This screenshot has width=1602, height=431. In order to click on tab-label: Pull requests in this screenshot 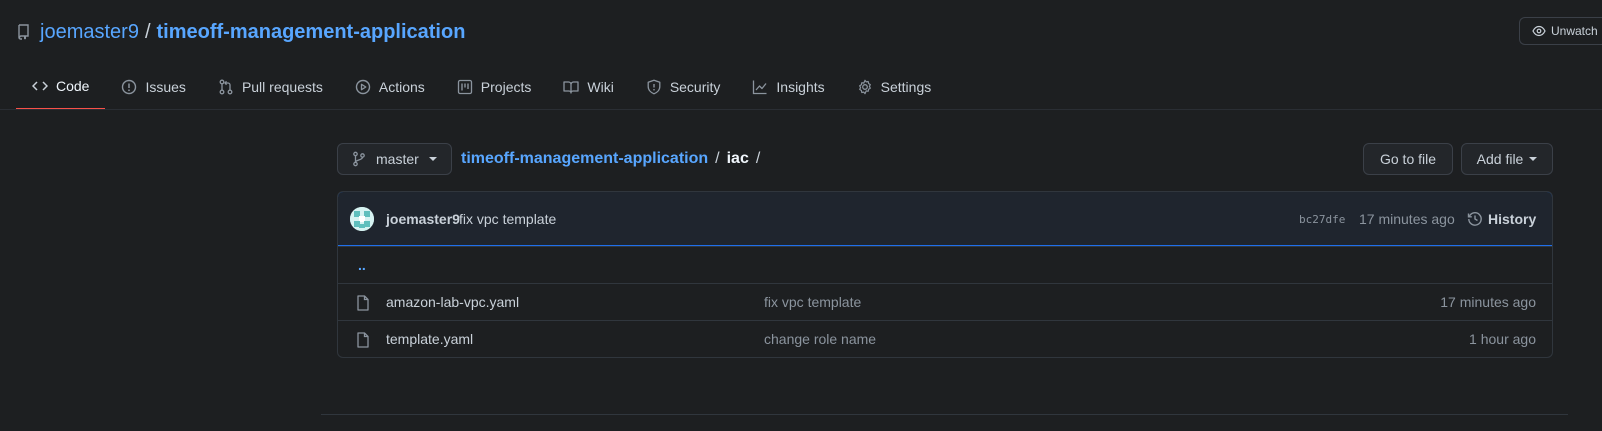, I will do `click(282, 87)`.